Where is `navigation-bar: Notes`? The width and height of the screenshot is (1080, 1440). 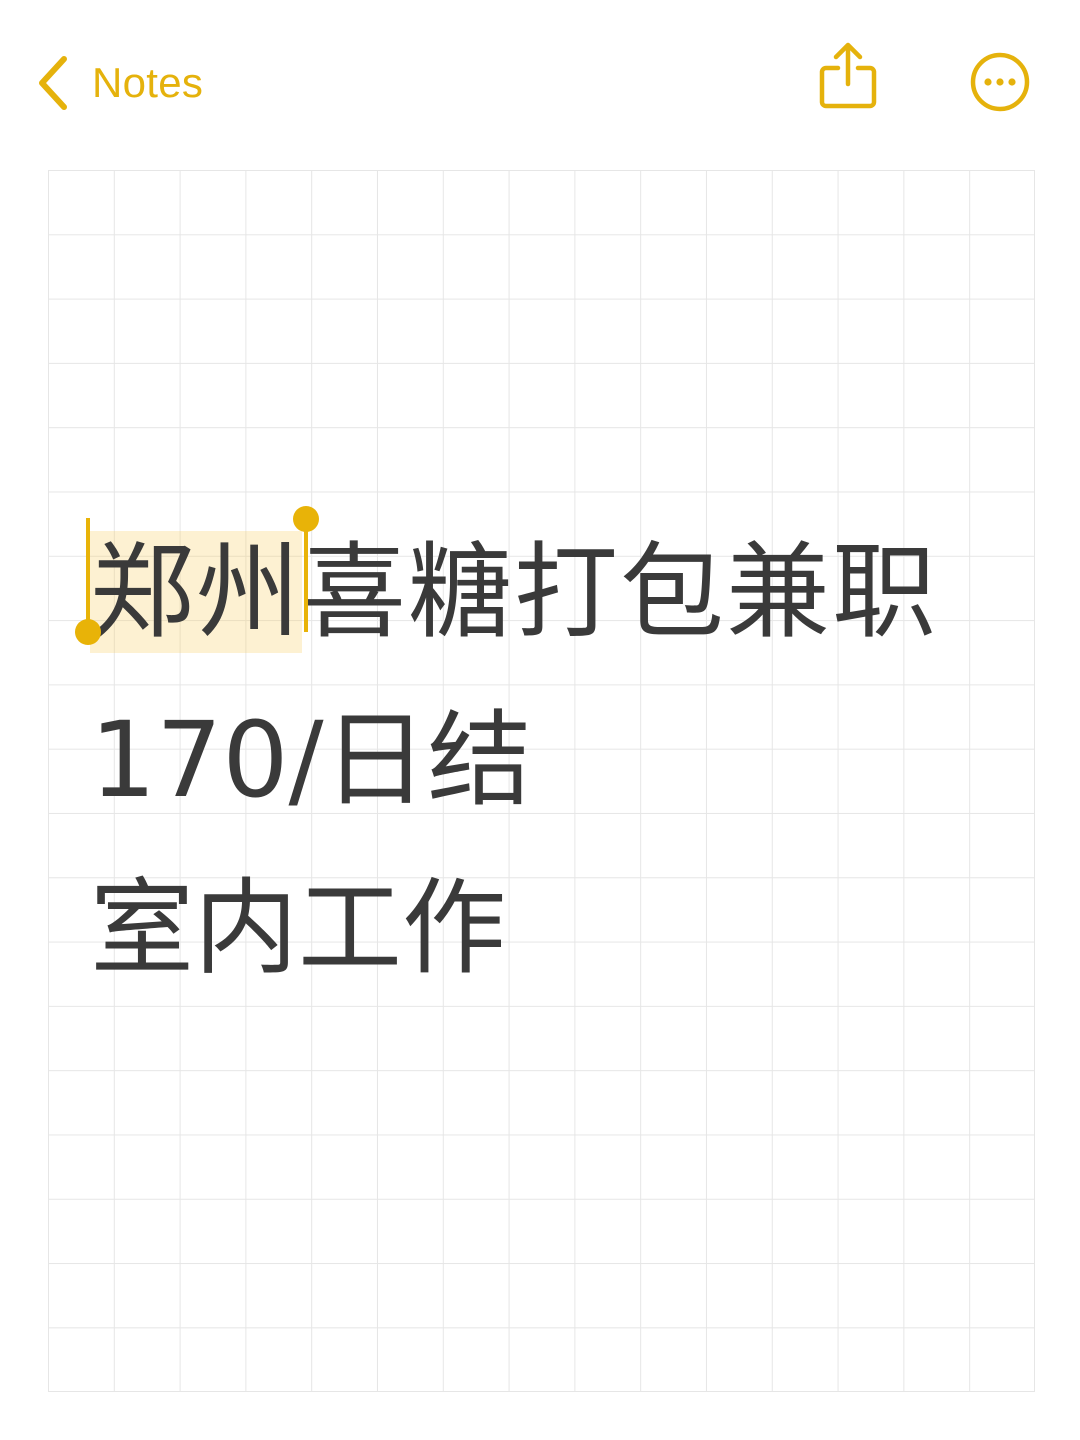
navigation-bar: Notes is located at coordinates (540, 80).